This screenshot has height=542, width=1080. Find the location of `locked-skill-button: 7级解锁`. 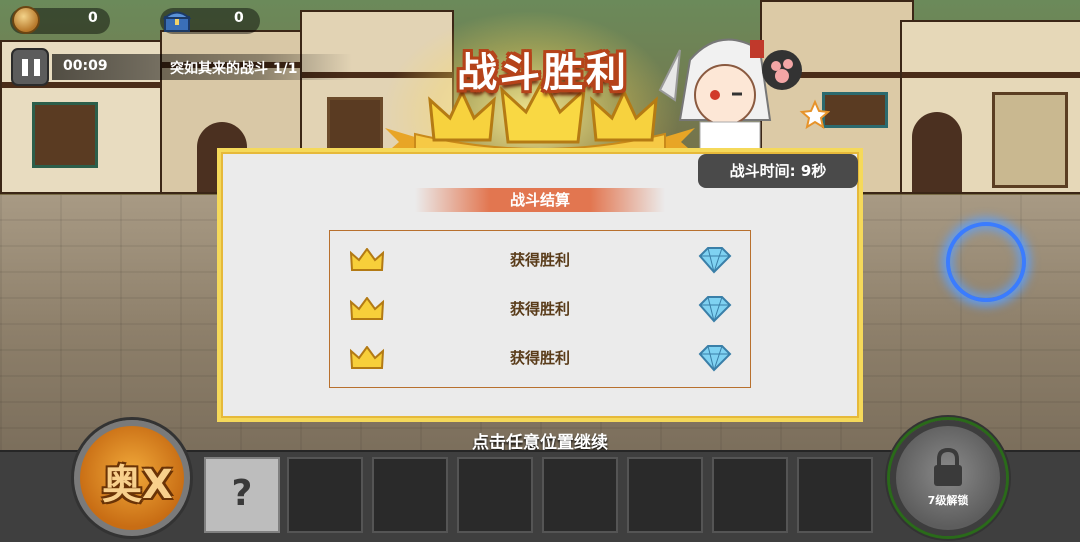

locked-skill-button: 7级解锁 is located at coordinates (948, 478).